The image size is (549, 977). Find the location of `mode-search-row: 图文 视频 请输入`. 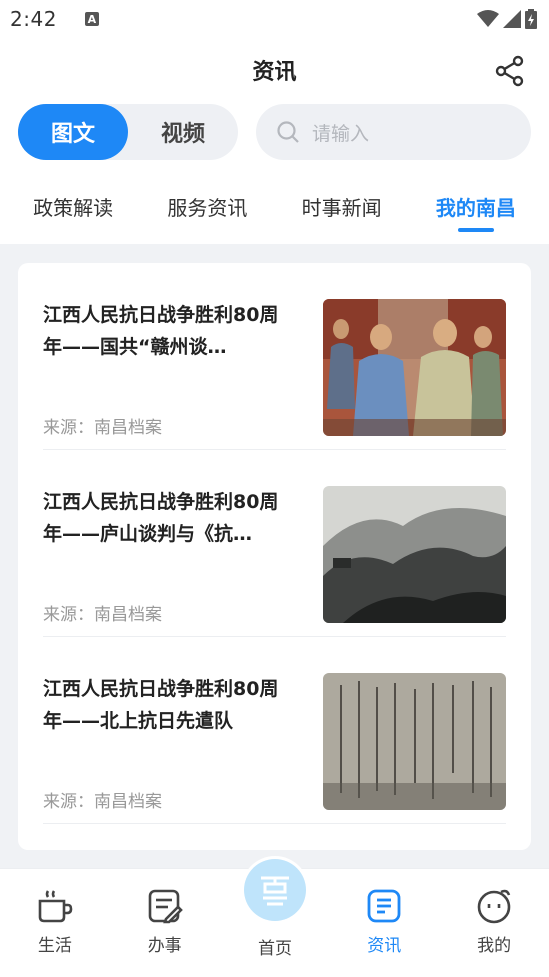

mode-search-row: 图文 视频 请输入 is located at coordinates (274, 132).